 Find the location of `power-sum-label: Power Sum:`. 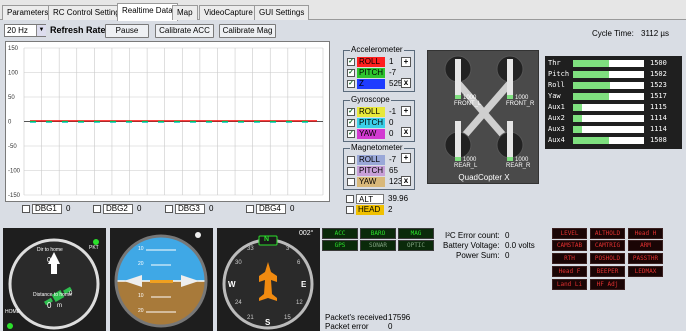

power-sum-label: Power Sum: is located at coordinates (478, 255).